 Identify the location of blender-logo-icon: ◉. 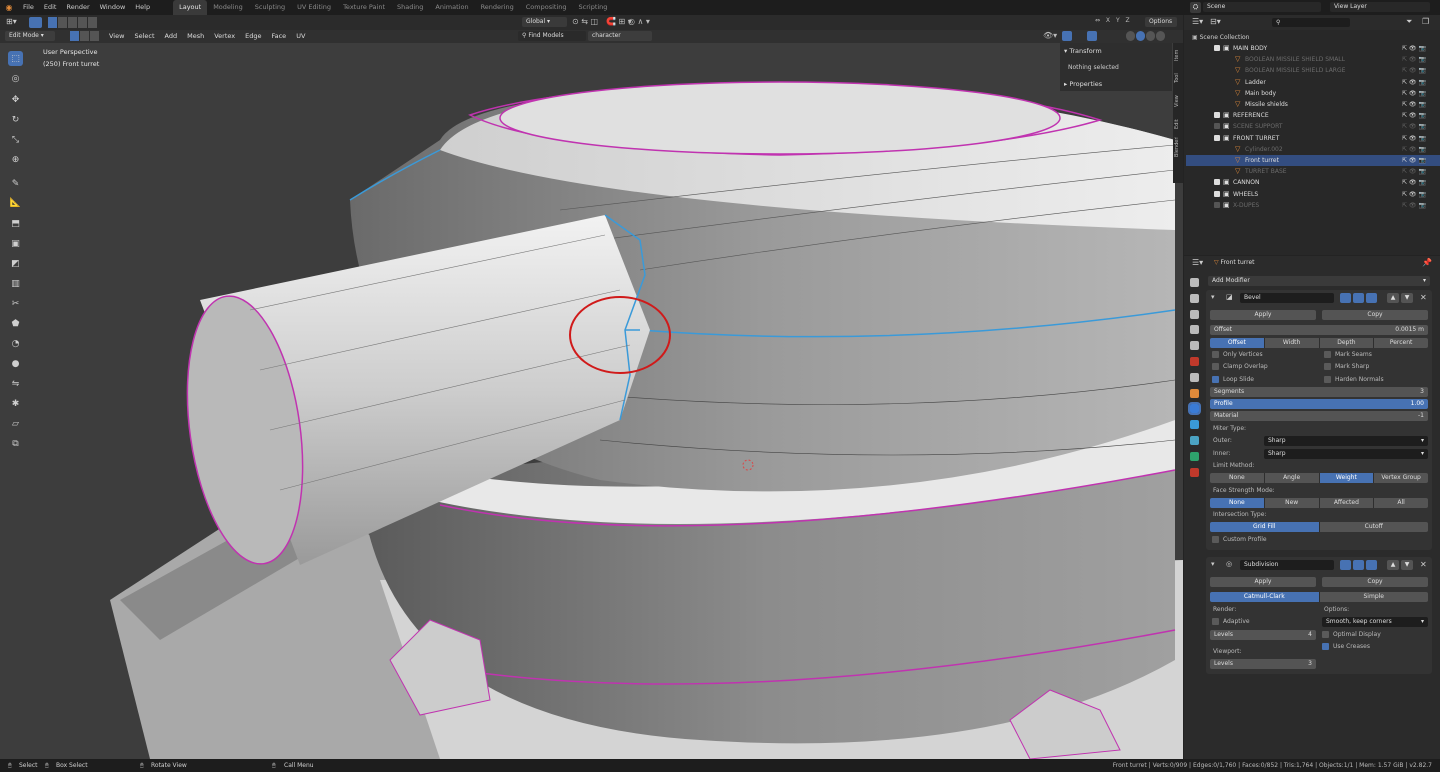
(9, 7).